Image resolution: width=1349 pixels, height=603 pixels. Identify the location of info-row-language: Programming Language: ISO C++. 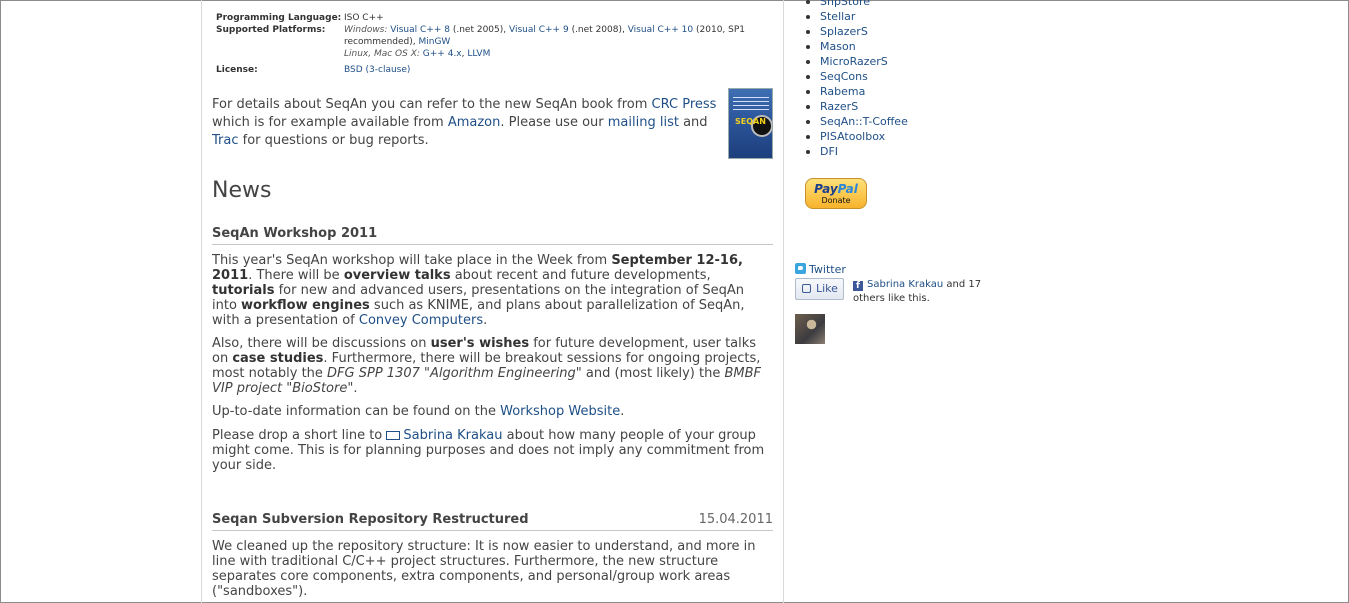
(300, 18).